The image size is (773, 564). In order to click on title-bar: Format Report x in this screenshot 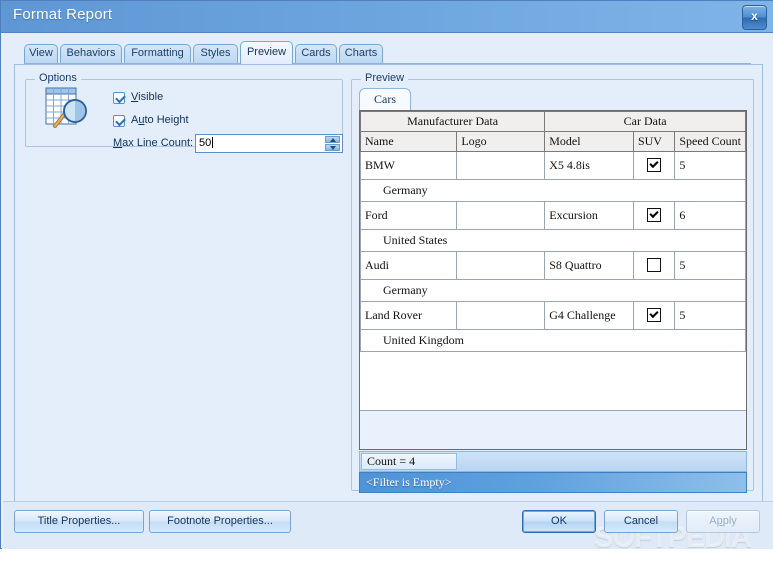, I will do `click(387, 17)`.